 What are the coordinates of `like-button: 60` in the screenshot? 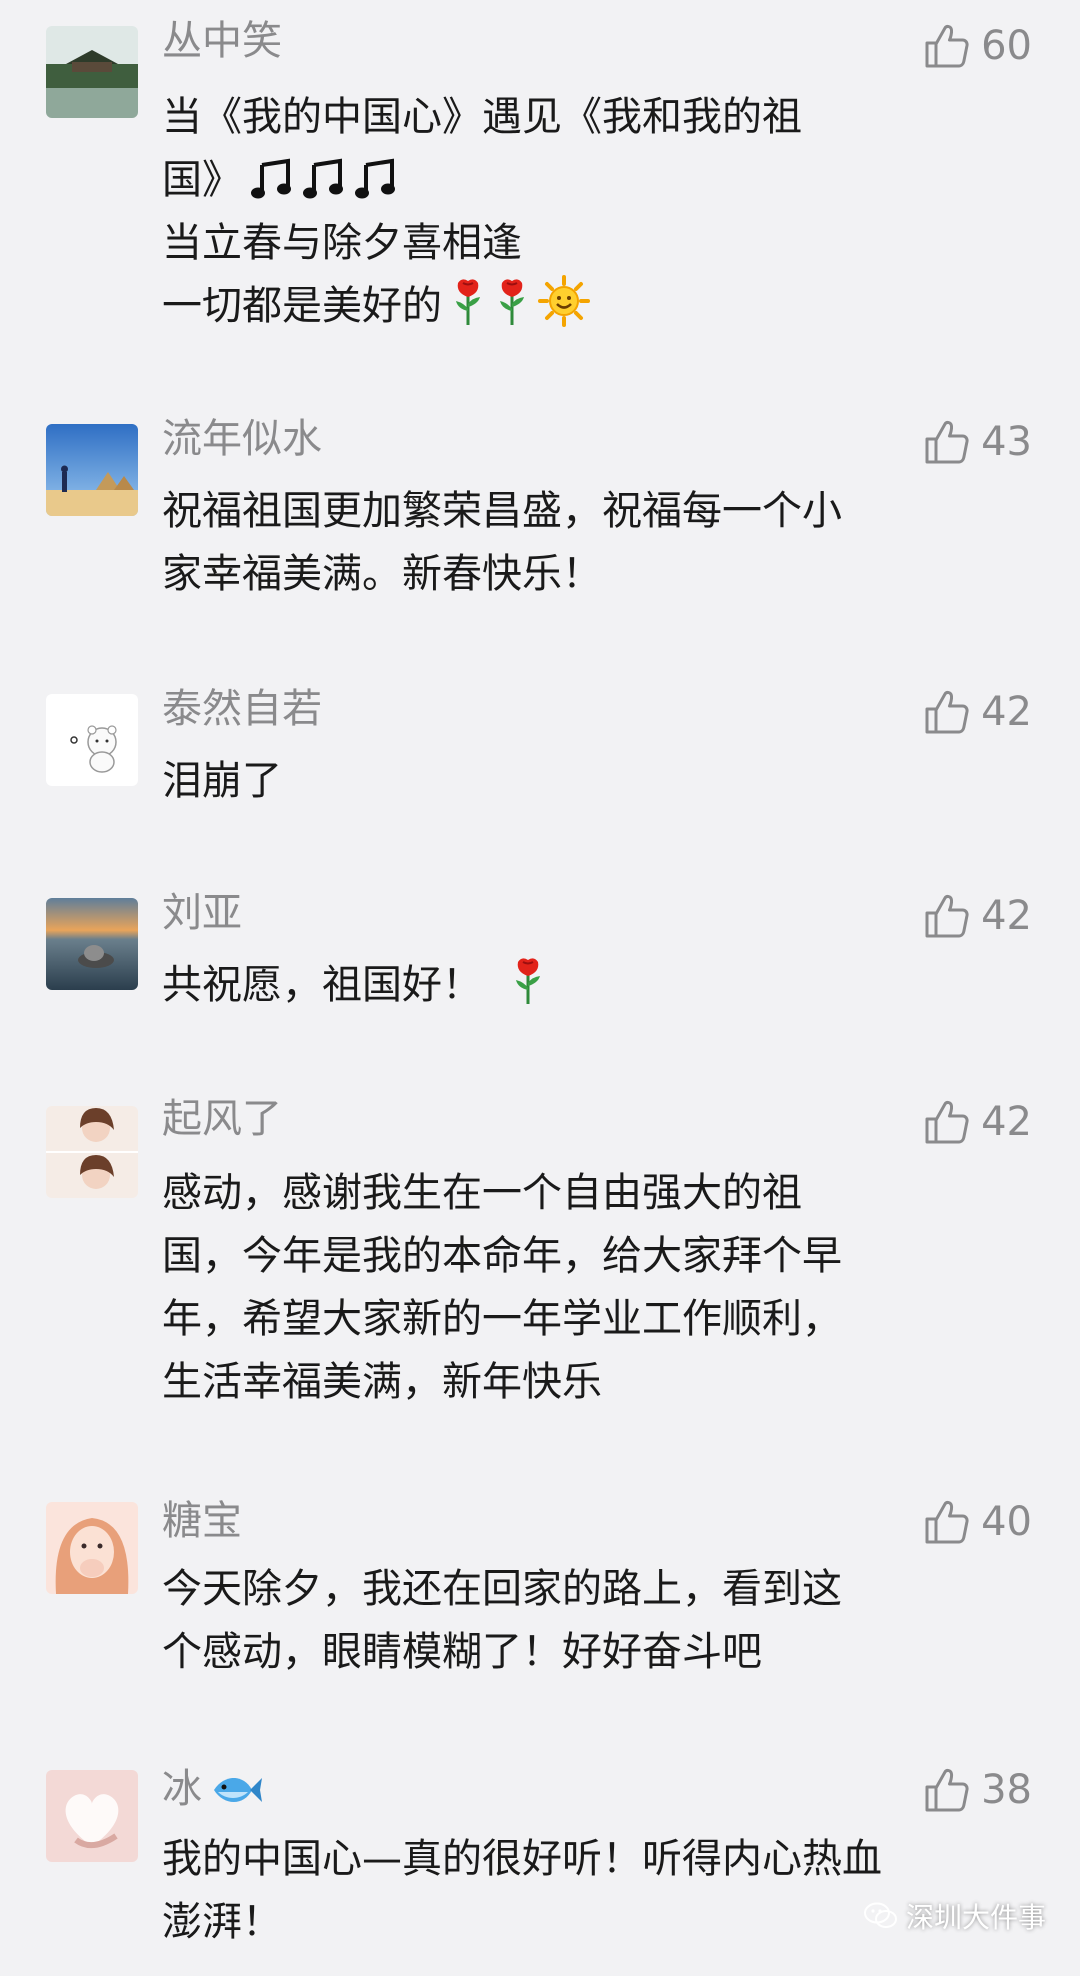 It's located at (977, 46).